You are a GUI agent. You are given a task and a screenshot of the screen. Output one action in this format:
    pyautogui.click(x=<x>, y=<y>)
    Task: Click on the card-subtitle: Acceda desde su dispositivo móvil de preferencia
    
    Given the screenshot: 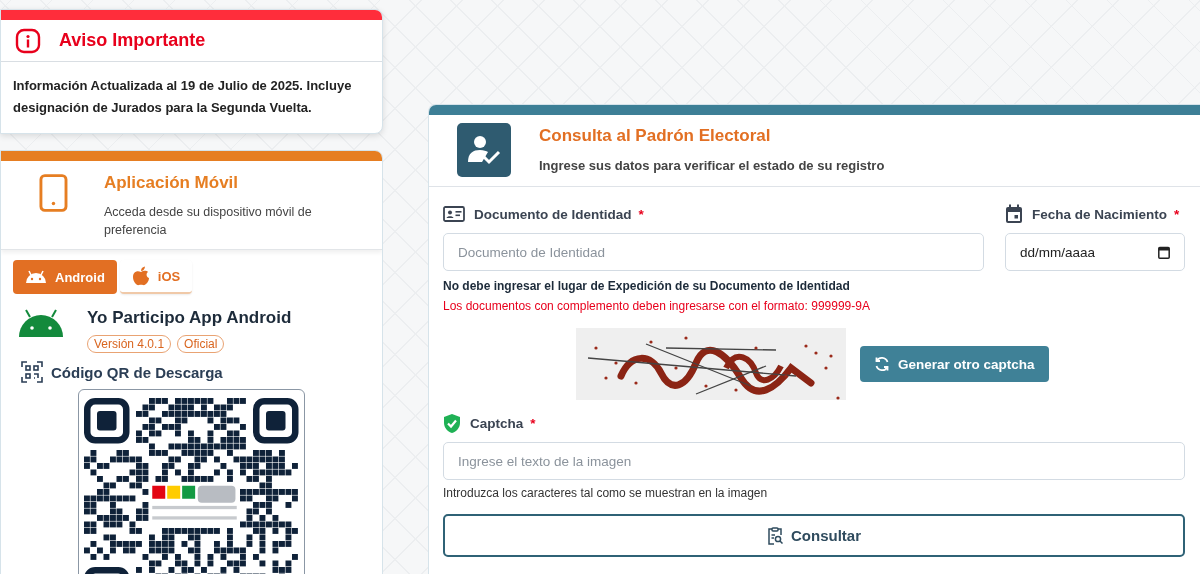 What is the action you would take?
    pyautogui.click(x=208, y=221)
    